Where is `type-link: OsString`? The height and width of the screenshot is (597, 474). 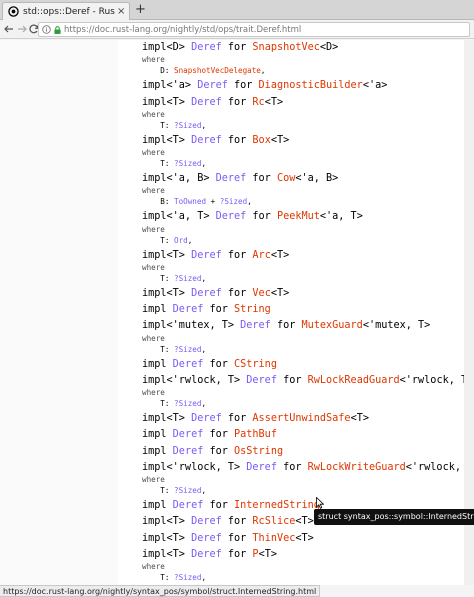 type-link: OsString is located at coordinates (258, 451).